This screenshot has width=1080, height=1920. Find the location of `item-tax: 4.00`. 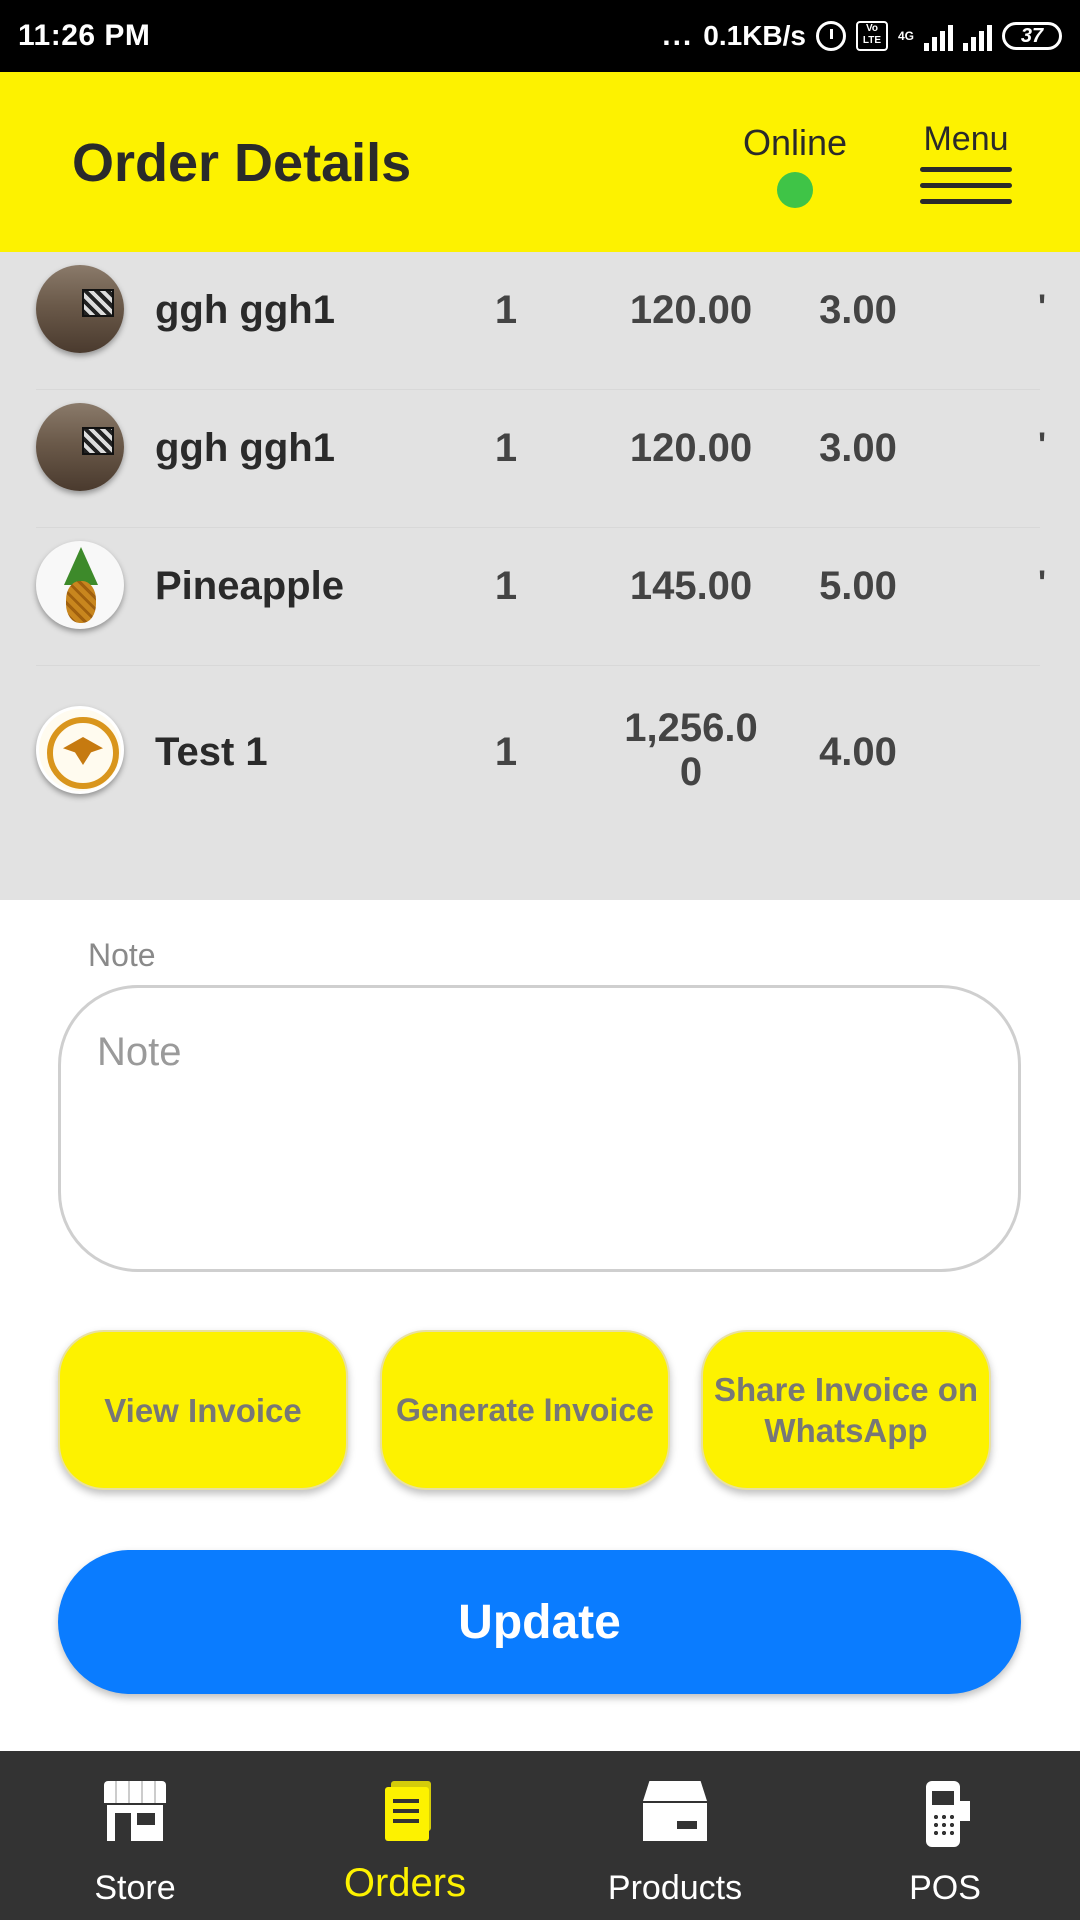

item-tax: 4.00 is located at coordinates (858, 752).